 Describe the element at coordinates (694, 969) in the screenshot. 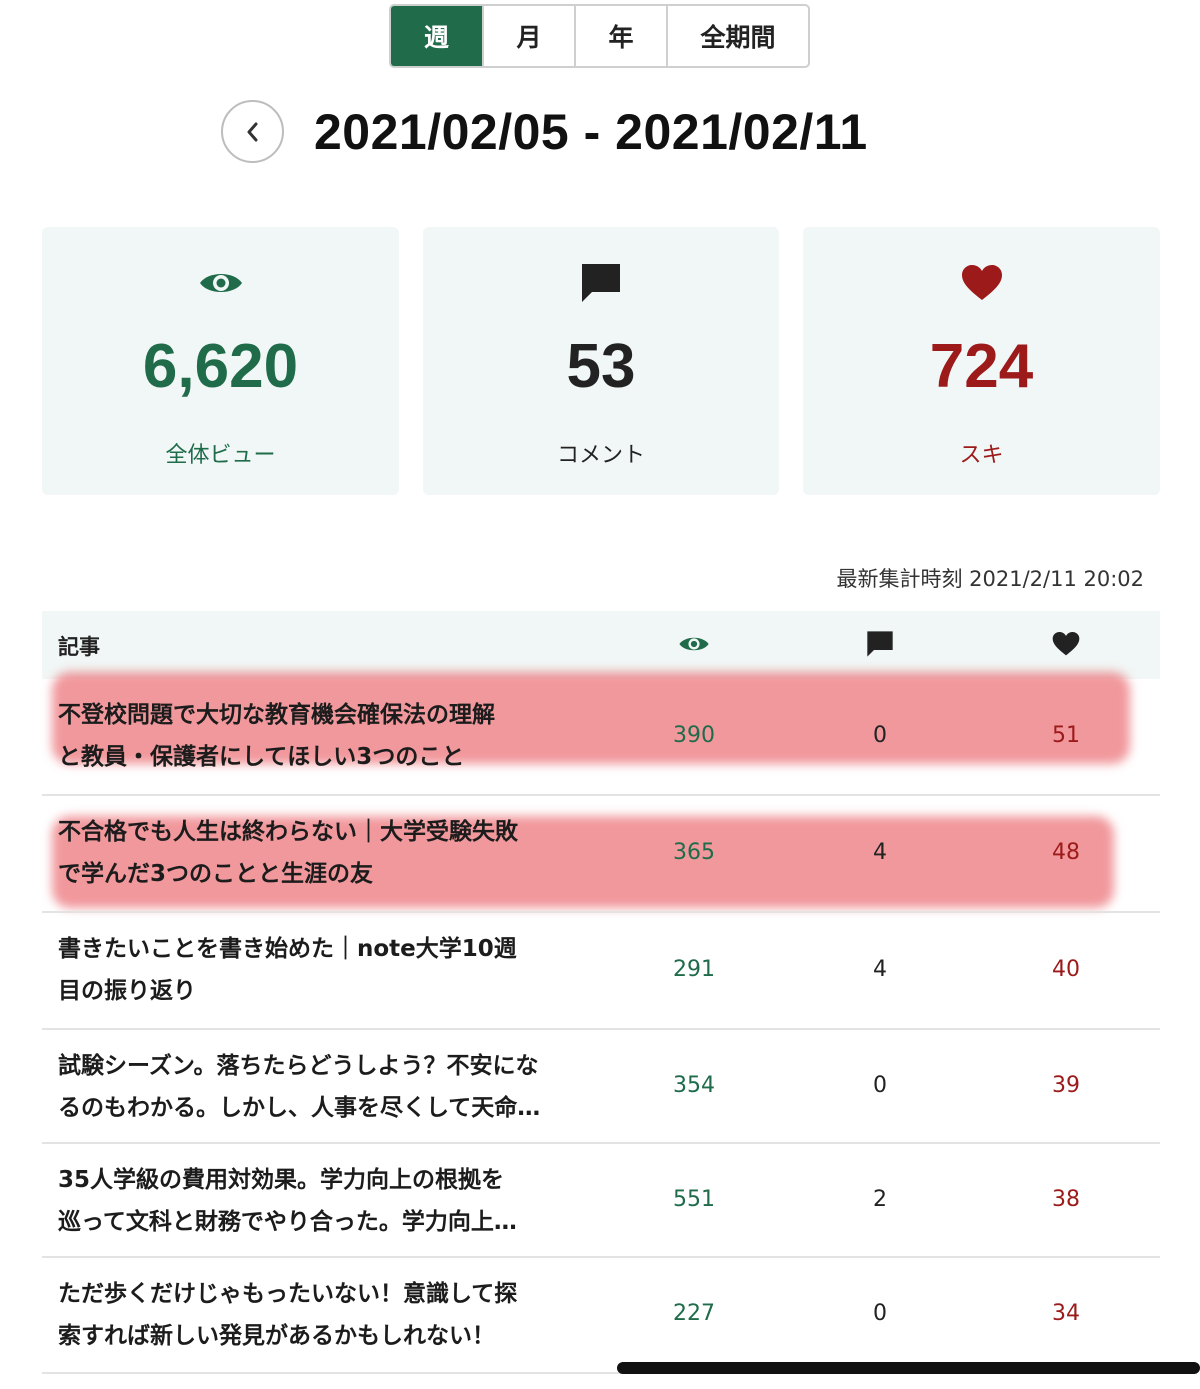

I see `row-views: 291` at that location.